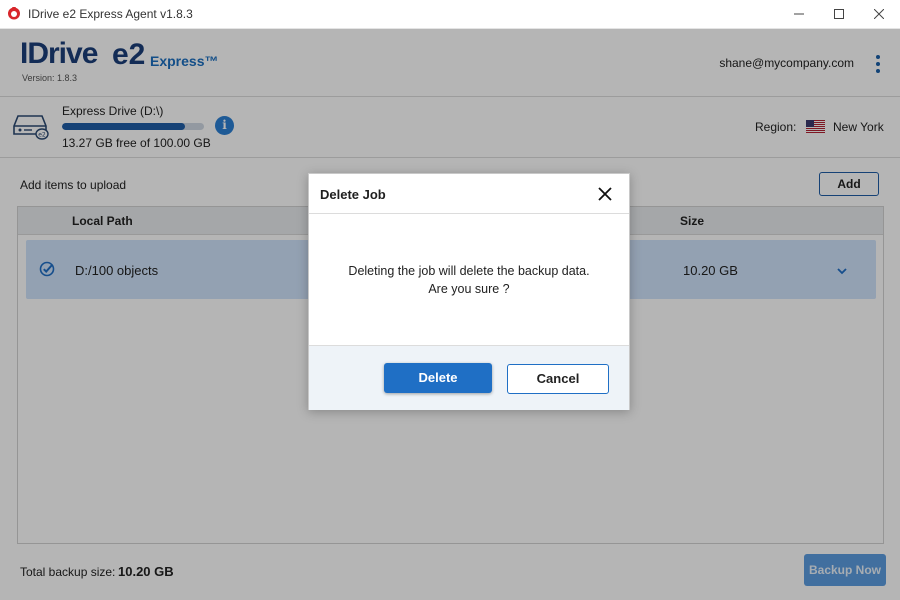  I want to click on dialog-title: Delete Job, so click(353, 194).